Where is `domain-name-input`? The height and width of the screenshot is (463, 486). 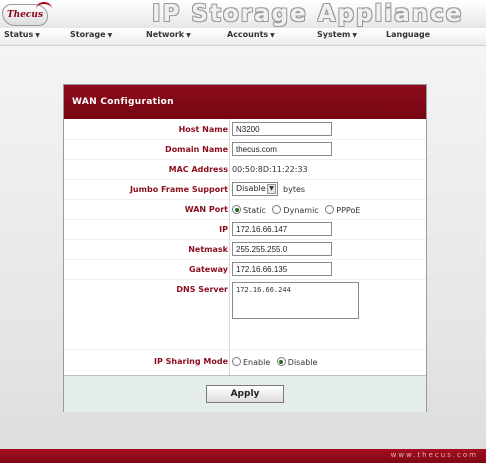
domain-name-input is located at coordinates (282, 149).